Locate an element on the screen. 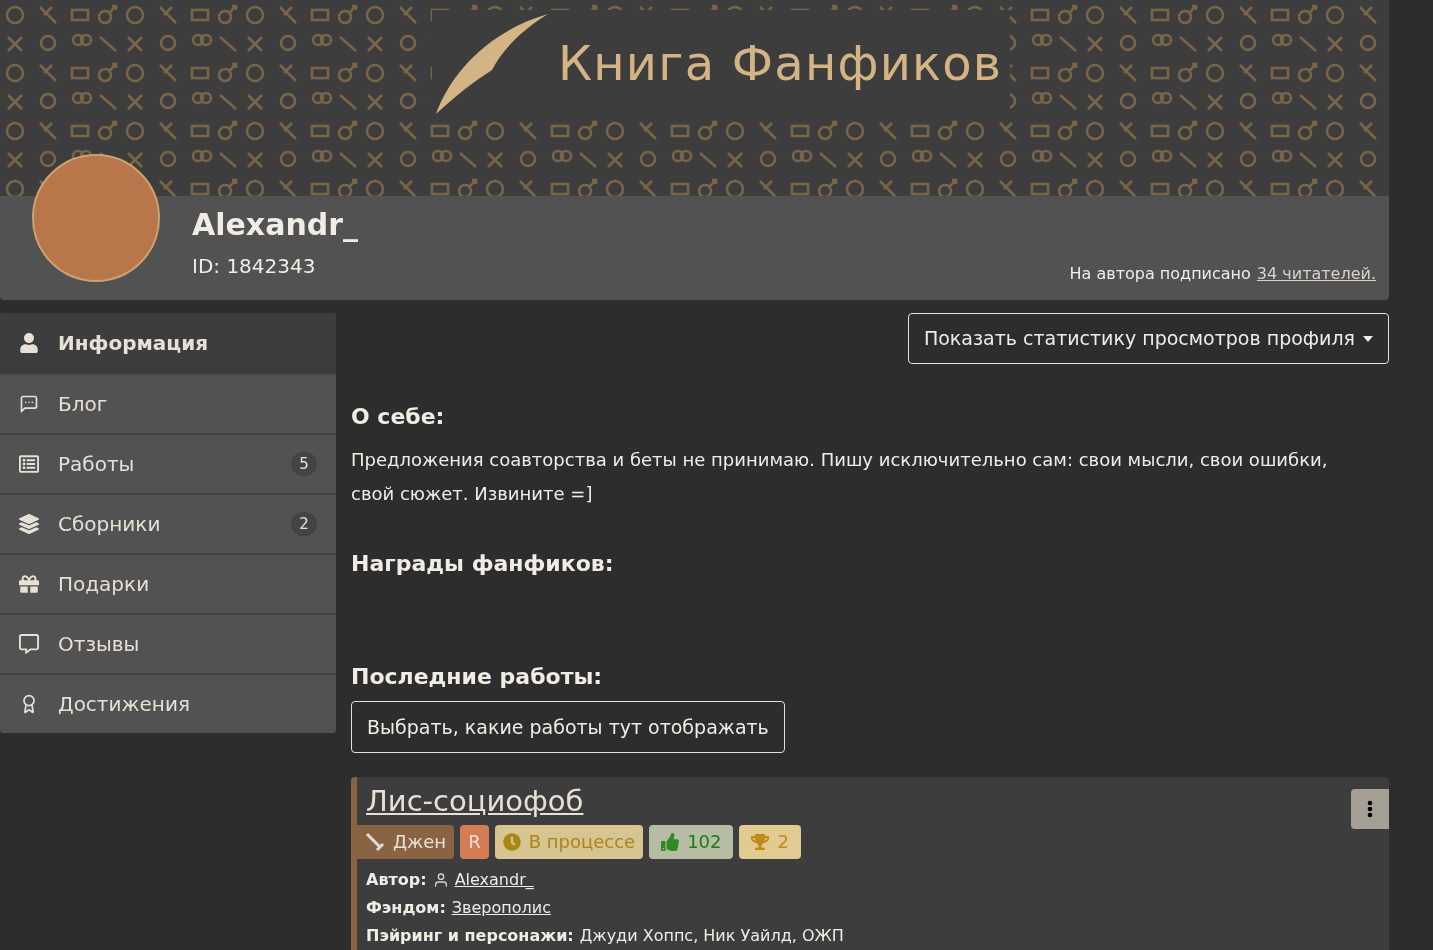 The image size is (1433, 950). comment-icon is located at coordinates (29, 644).